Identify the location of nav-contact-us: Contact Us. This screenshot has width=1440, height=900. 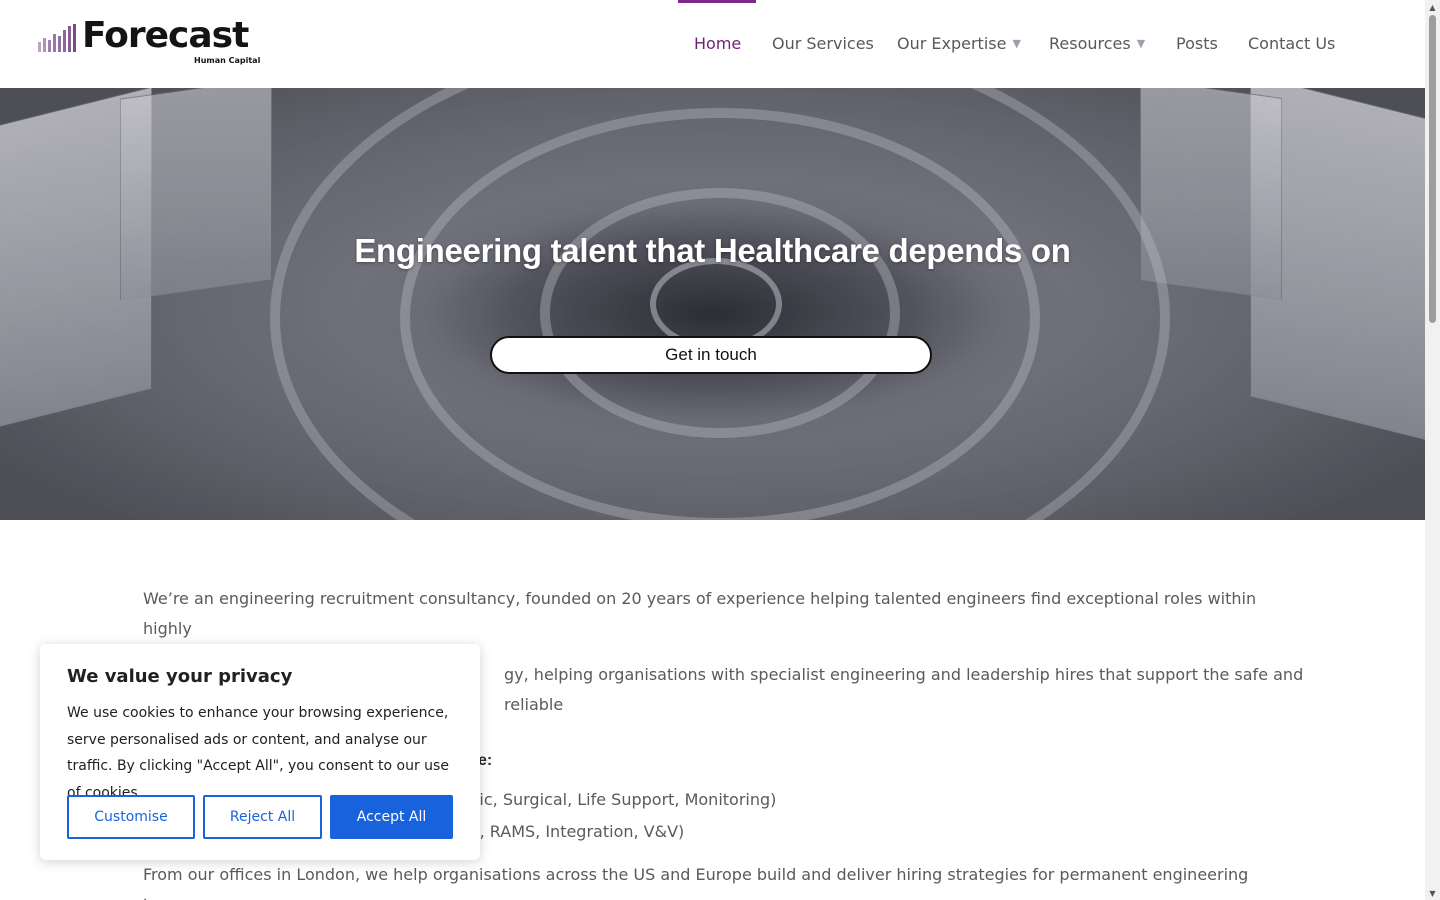
(1291, 44).